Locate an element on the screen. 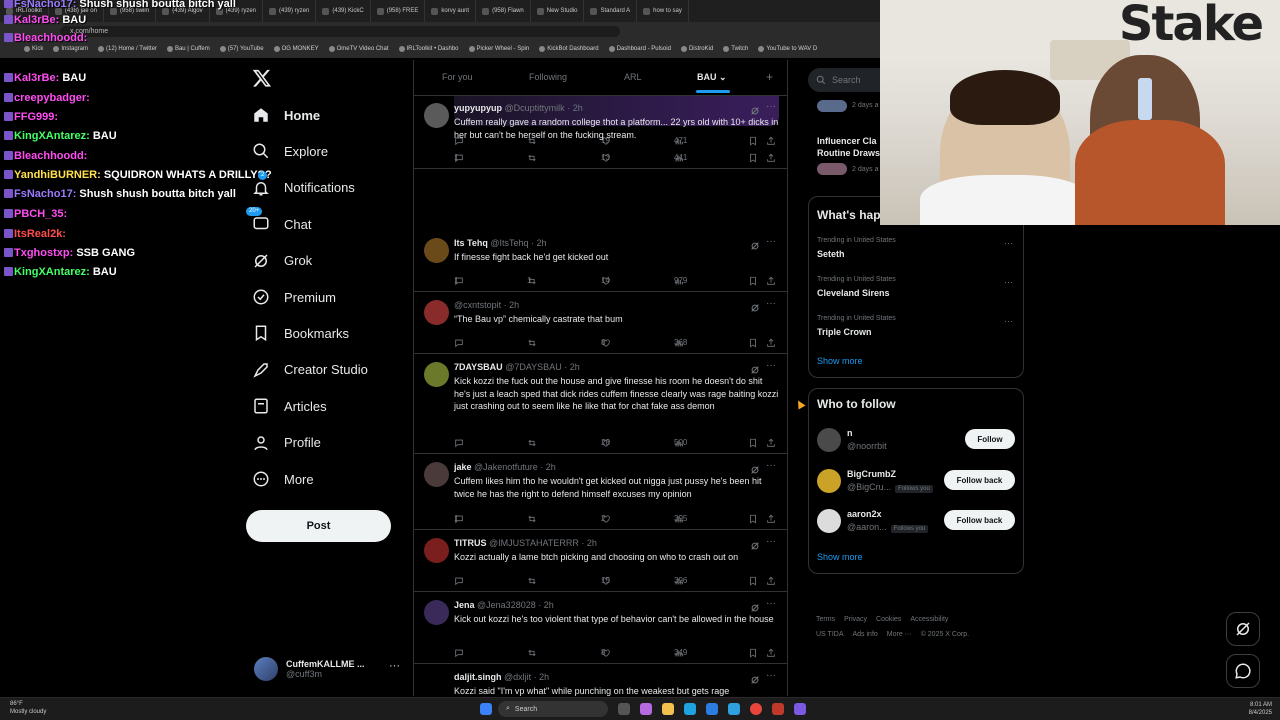 The image size is (1280, 720). store-icon is located at coordinates (712, 709).